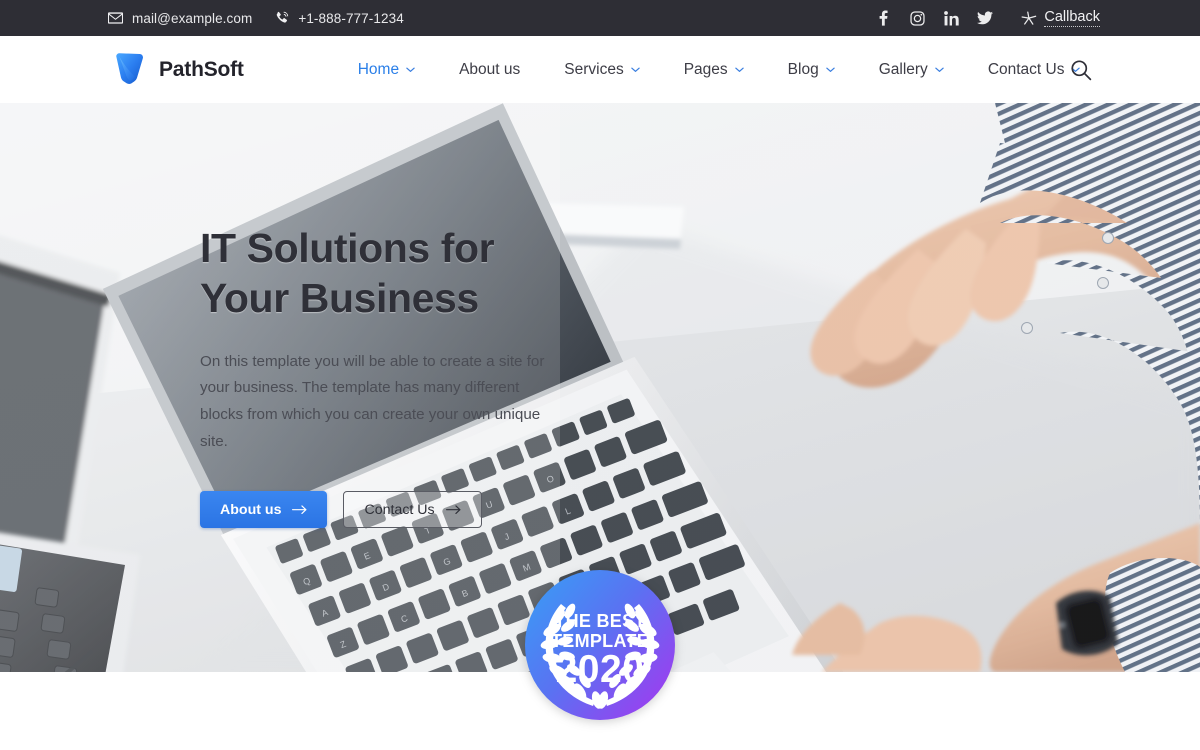 The height and width of the screenshot is (750, 1200). Describe the element at coordinates (1029, 18) in the screenshot. I see `click-sparkle-icon` at that location.